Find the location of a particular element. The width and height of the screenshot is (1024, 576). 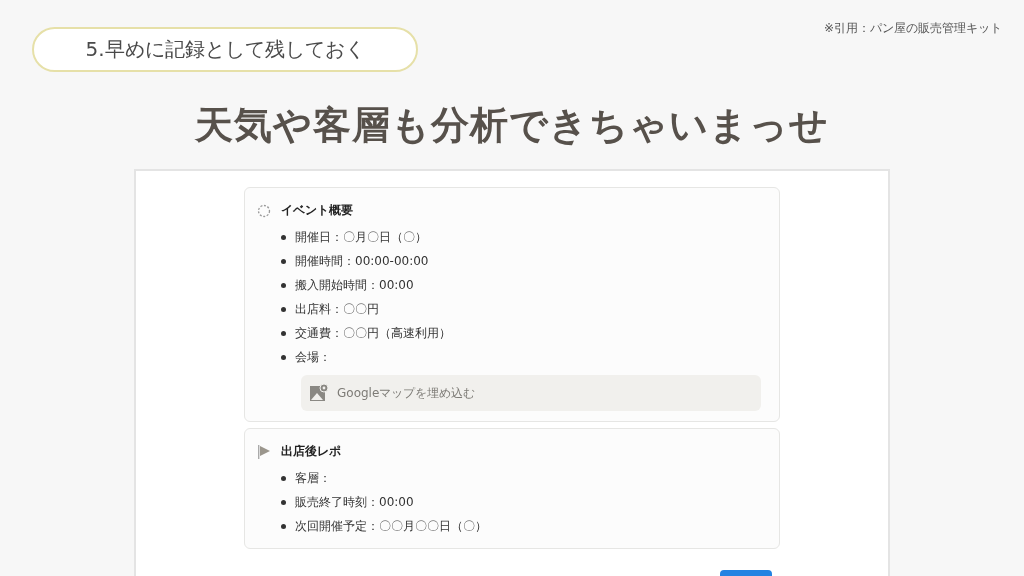

bullet-item: 開催時間：00:00-00:00 is located at coordinates (362, 261).